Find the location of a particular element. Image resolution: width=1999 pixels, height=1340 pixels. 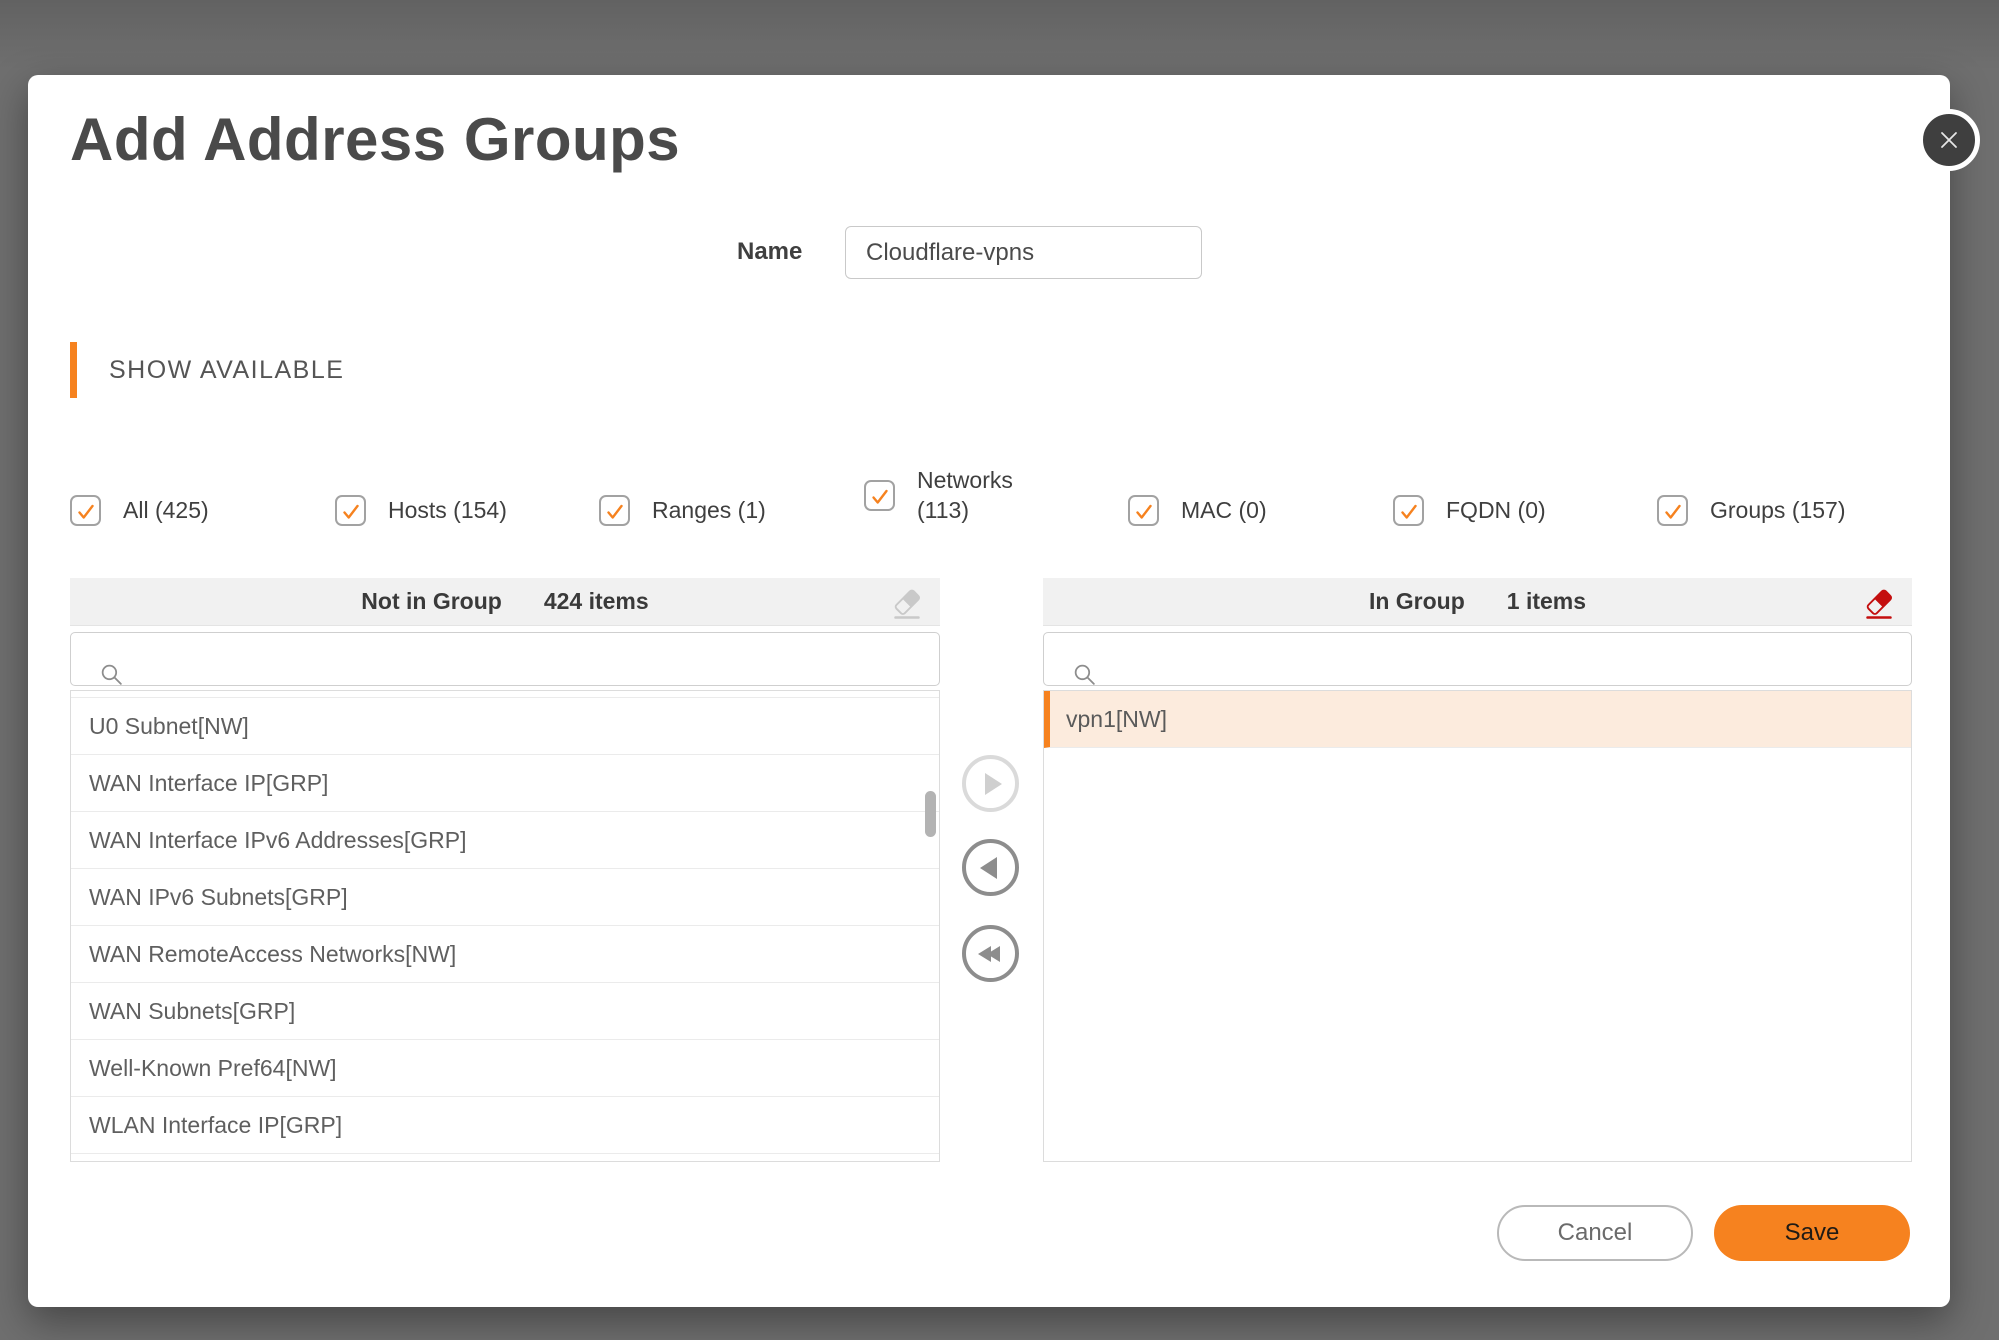

not-in-group-search is located at coordinates (505, 659).